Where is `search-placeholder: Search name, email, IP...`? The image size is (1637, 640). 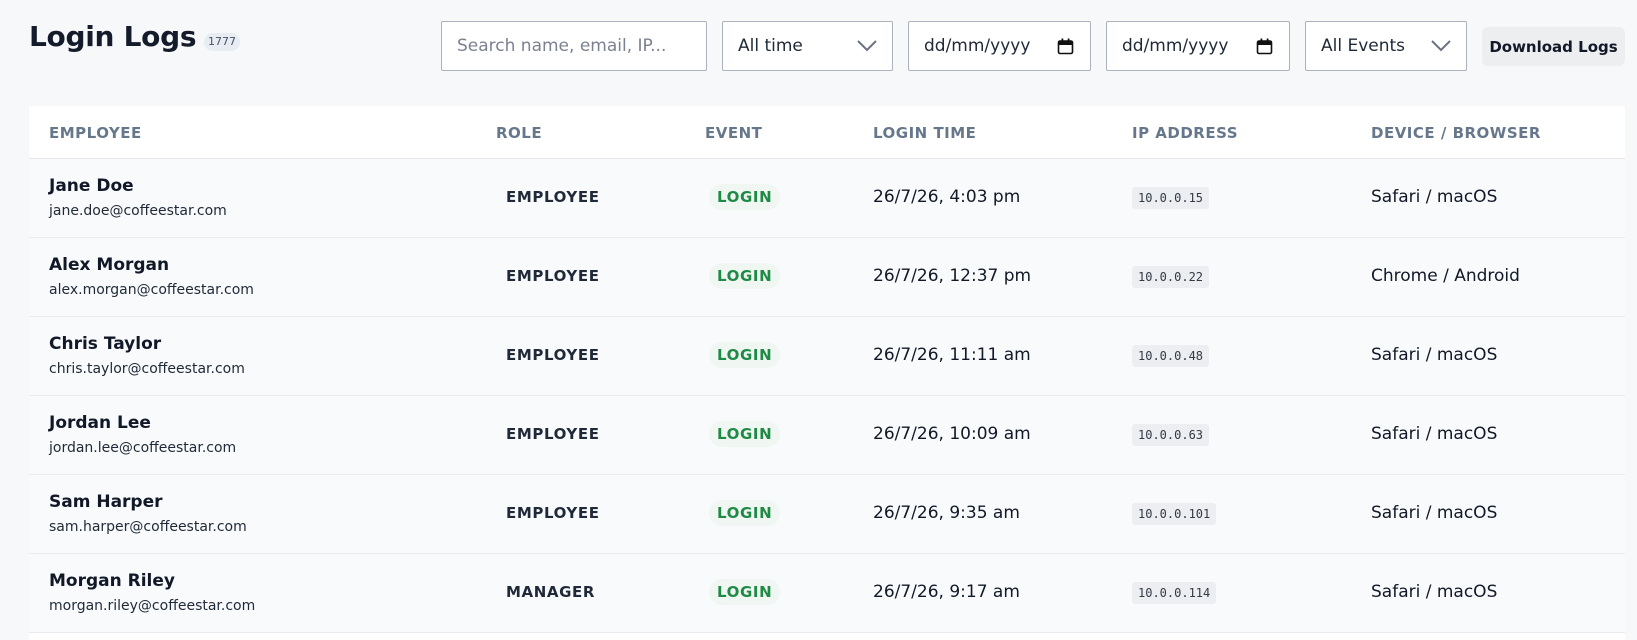
search-placeholder: Search name, email, IP... is located at coordinates (562, 46).